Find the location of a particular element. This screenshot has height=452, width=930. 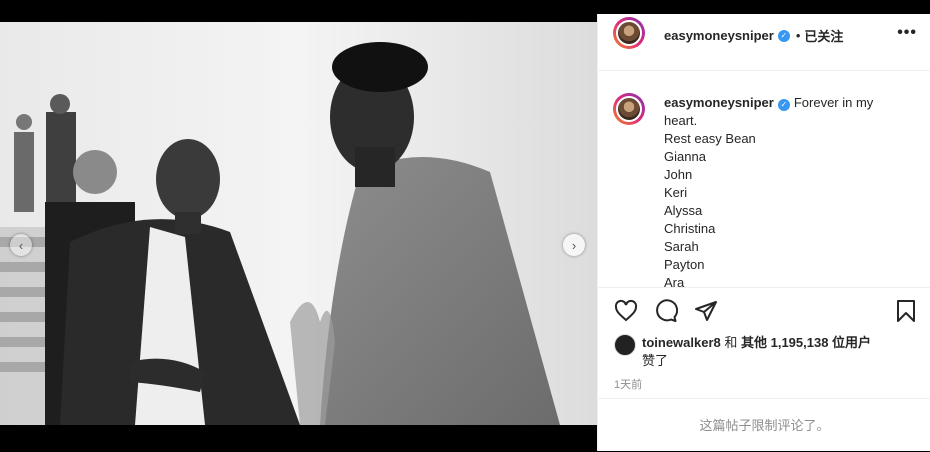

caption-author-avatar is located at coordinates (629, 109).